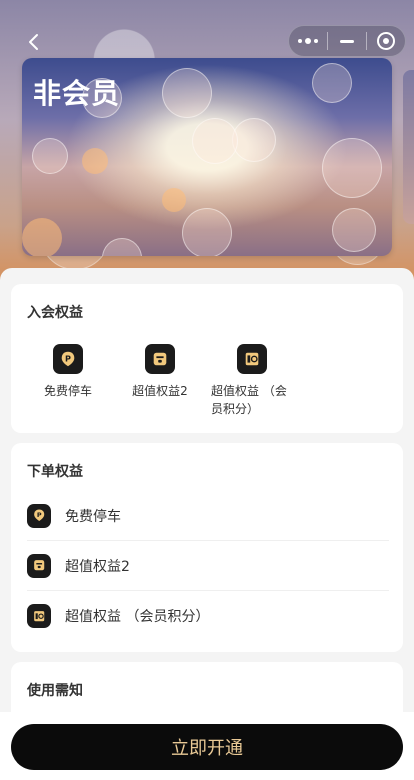 This screenshot has height=780, width=414. I want to click on usage-notice-title: 使用需知, so click(55, 691).